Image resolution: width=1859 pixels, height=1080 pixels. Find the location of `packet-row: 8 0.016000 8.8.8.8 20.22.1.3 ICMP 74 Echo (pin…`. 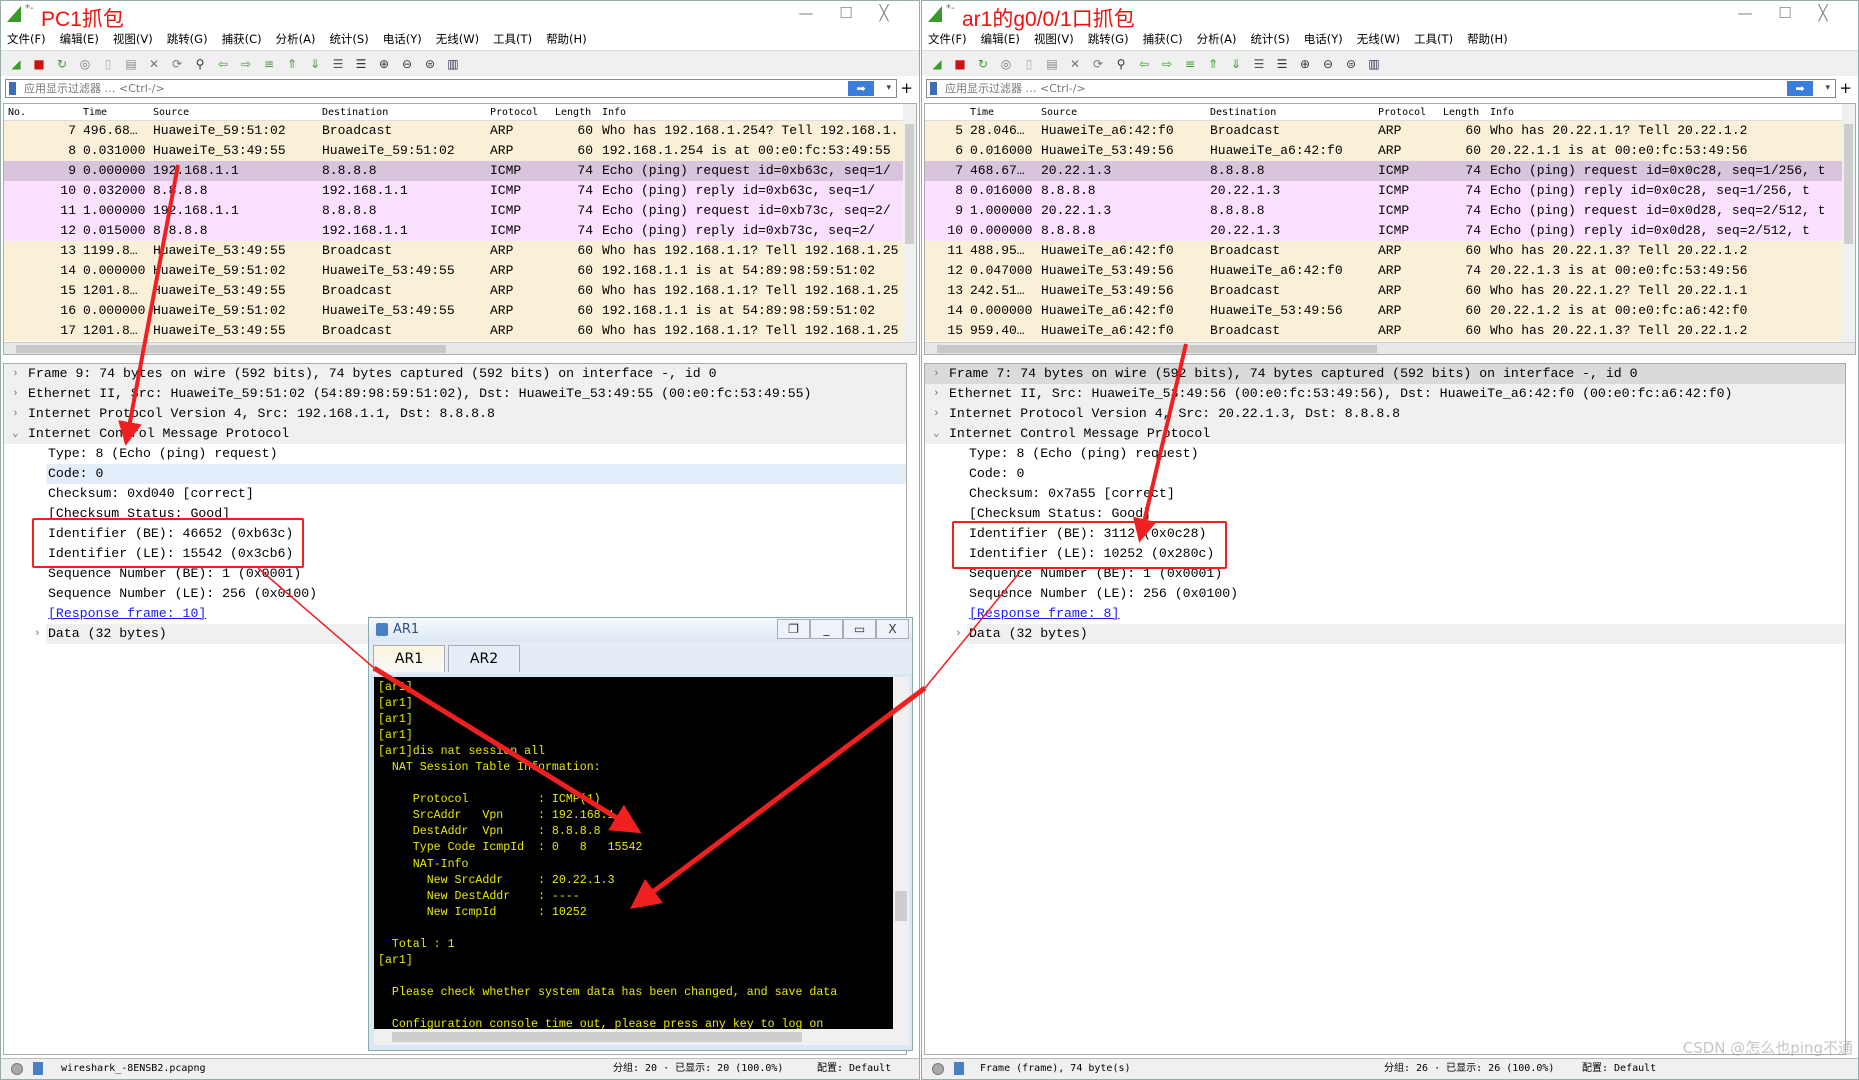

packet-row: 8 0.016000 8.8.8.8 20.22.1.3 ICMP 74 Echo (pin… is located at coordinates (1390, 191).